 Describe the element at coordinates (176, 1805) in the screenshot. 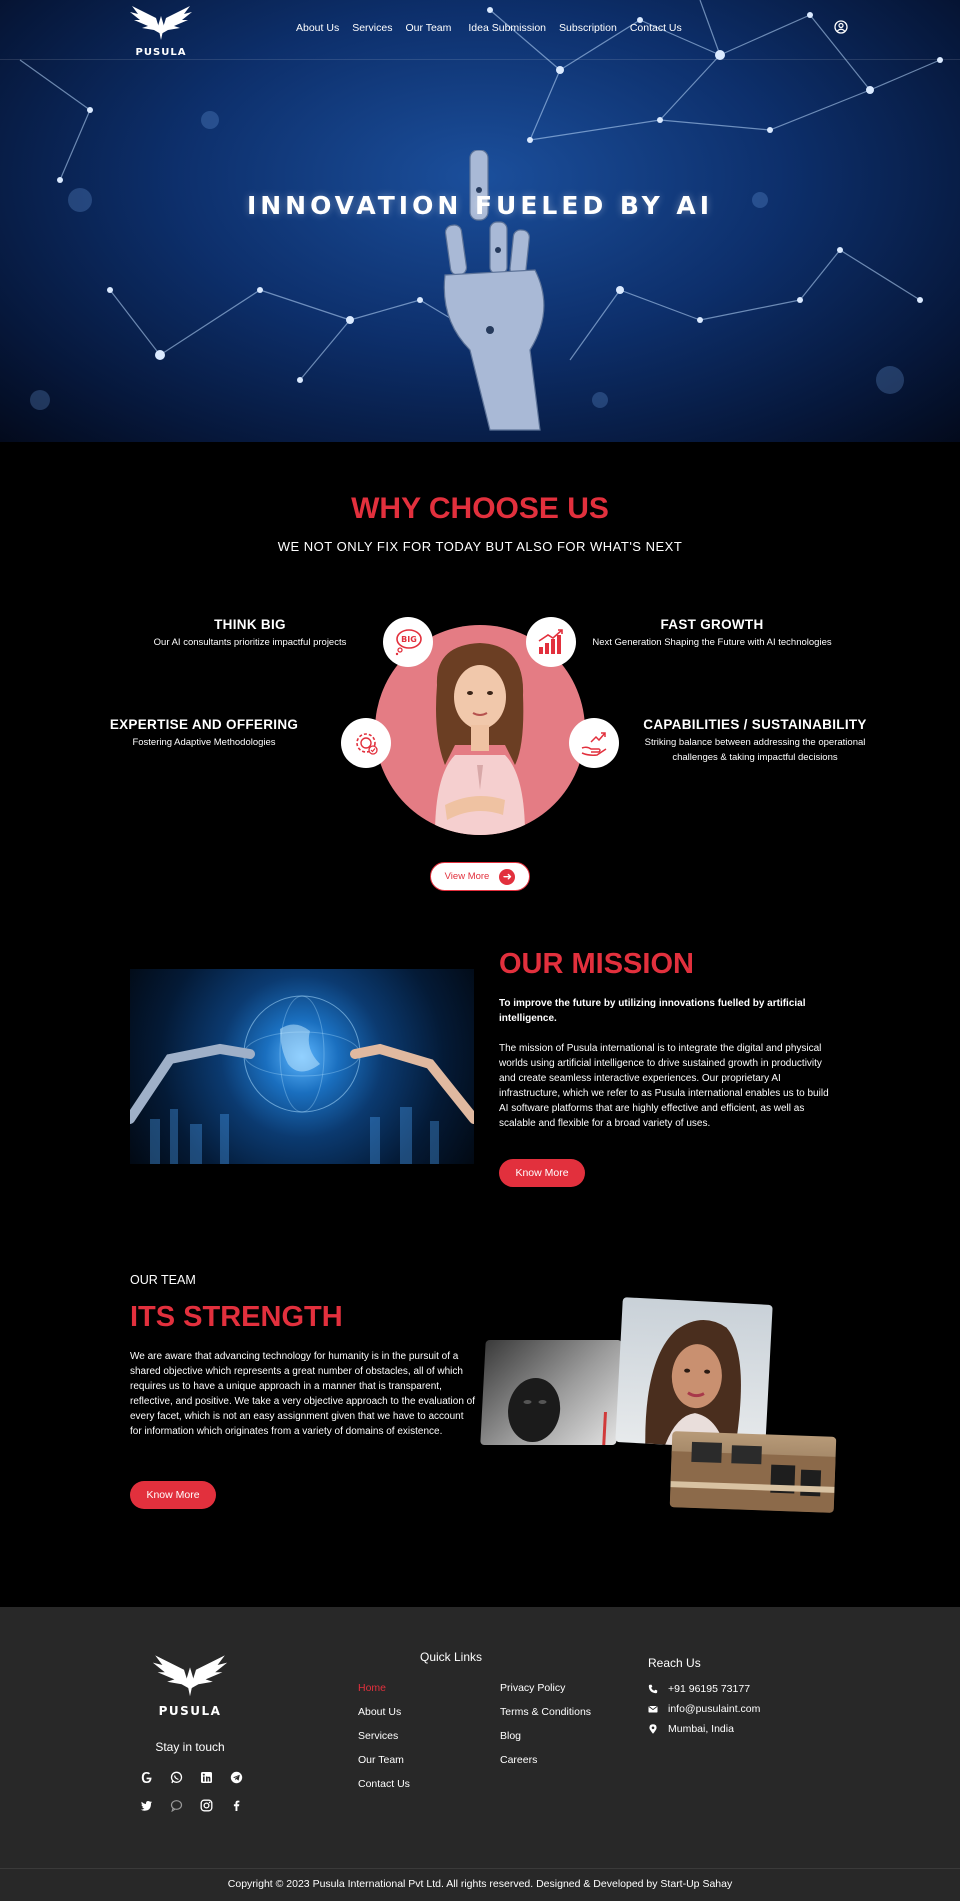

I see `chat-icon` at that location.